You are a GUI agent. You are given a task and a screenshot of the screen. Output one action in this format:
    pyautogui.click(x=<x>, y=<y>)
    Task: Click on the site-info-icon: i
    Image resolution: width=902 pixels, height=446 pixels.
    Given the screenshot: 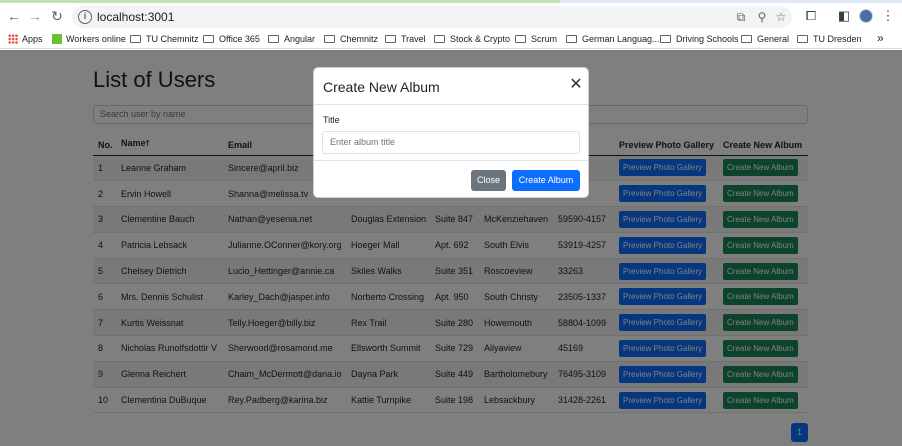 What is the action you would take?
    pyautogui.click(x=85, y=17)
    